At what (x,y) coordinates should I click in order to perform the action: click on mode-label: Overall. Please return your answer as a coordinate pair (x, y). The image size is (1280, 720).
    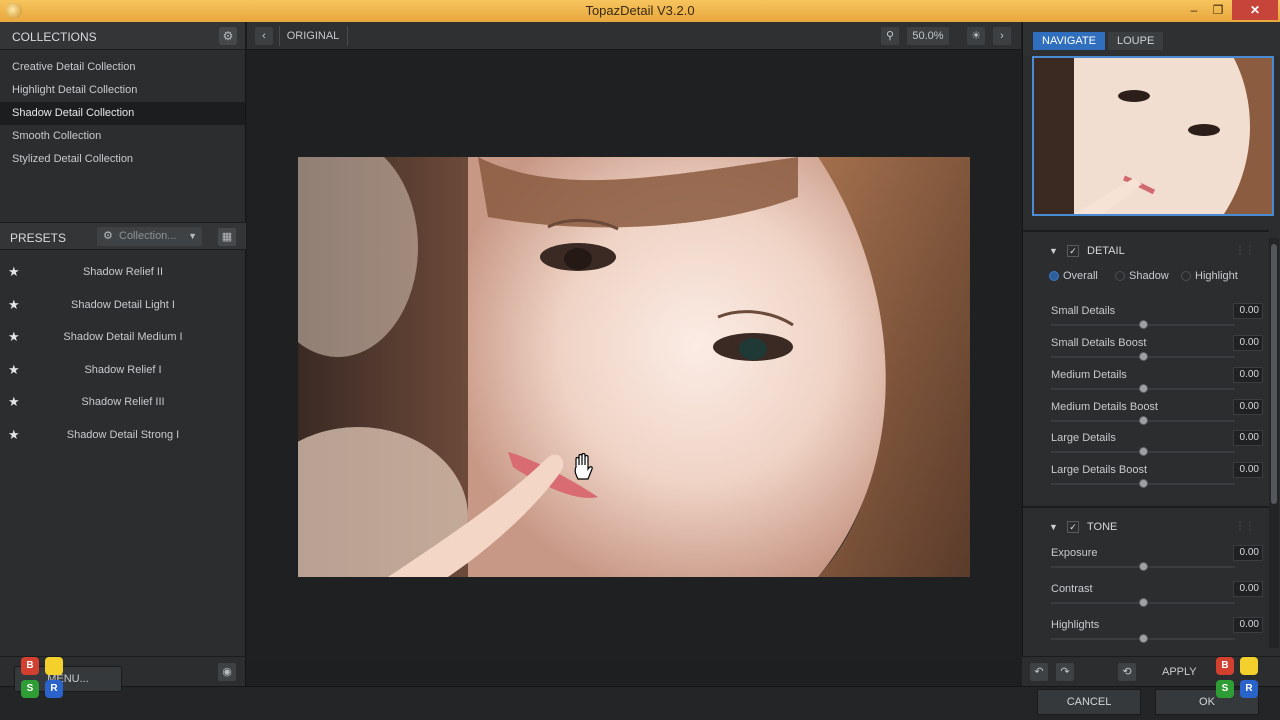
    Looking at the image, I should click on (1080, 276).